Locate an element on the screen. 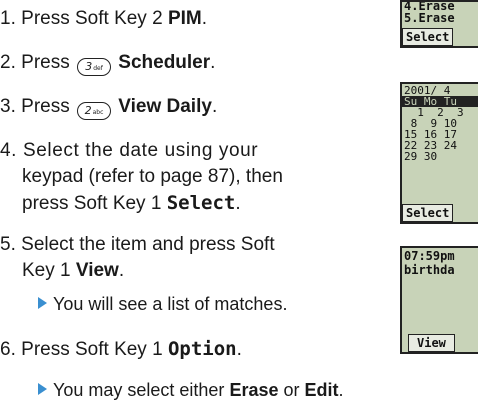 Image resolution: width=478 pixels, height=418 pixels. softkey-bar: View is located at coordinates (440, 343).